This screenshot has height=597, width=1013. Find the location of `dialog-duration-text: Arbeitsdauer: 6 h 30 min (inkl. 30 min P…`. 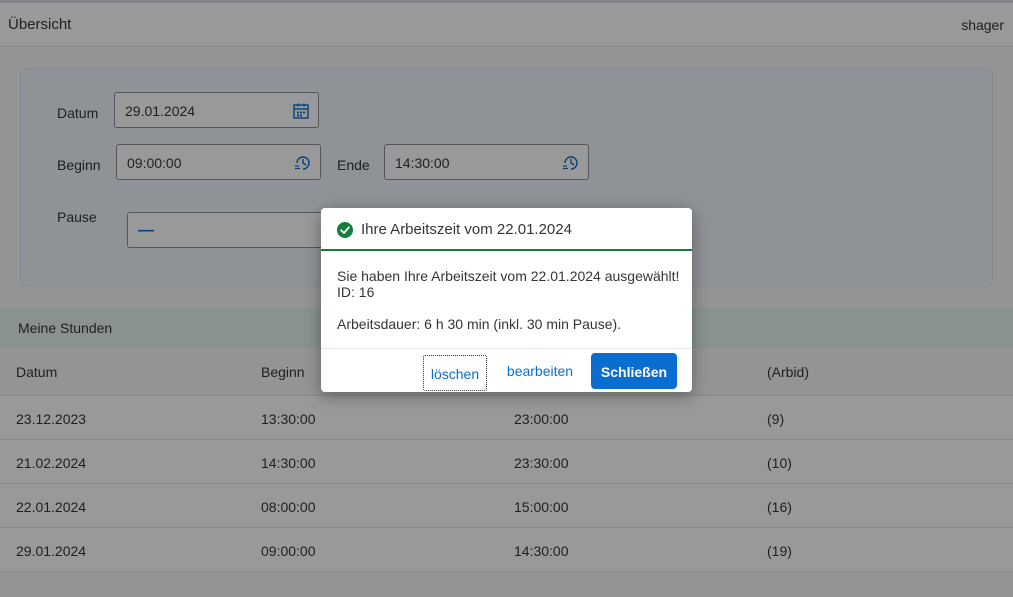

dialog-duration-text: Arbeitsdauer: 6 h 30 min (inkl. 30 min P… is located at coordinates (479, 324).